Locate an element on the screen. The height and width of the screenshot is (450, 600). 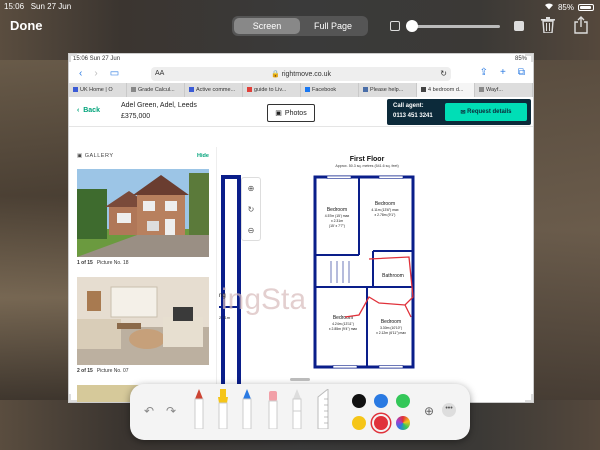
photos-button: ▣ Photos is located at coordinates (291, 113).